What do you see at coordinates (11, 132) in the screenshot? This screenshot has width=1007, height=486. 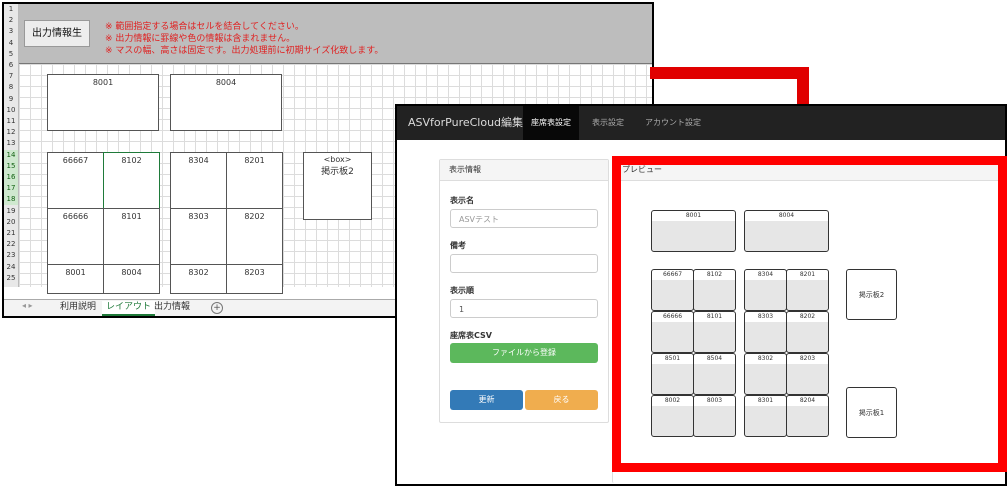 I see `row-number: 12` at bounding box center [11, 132].